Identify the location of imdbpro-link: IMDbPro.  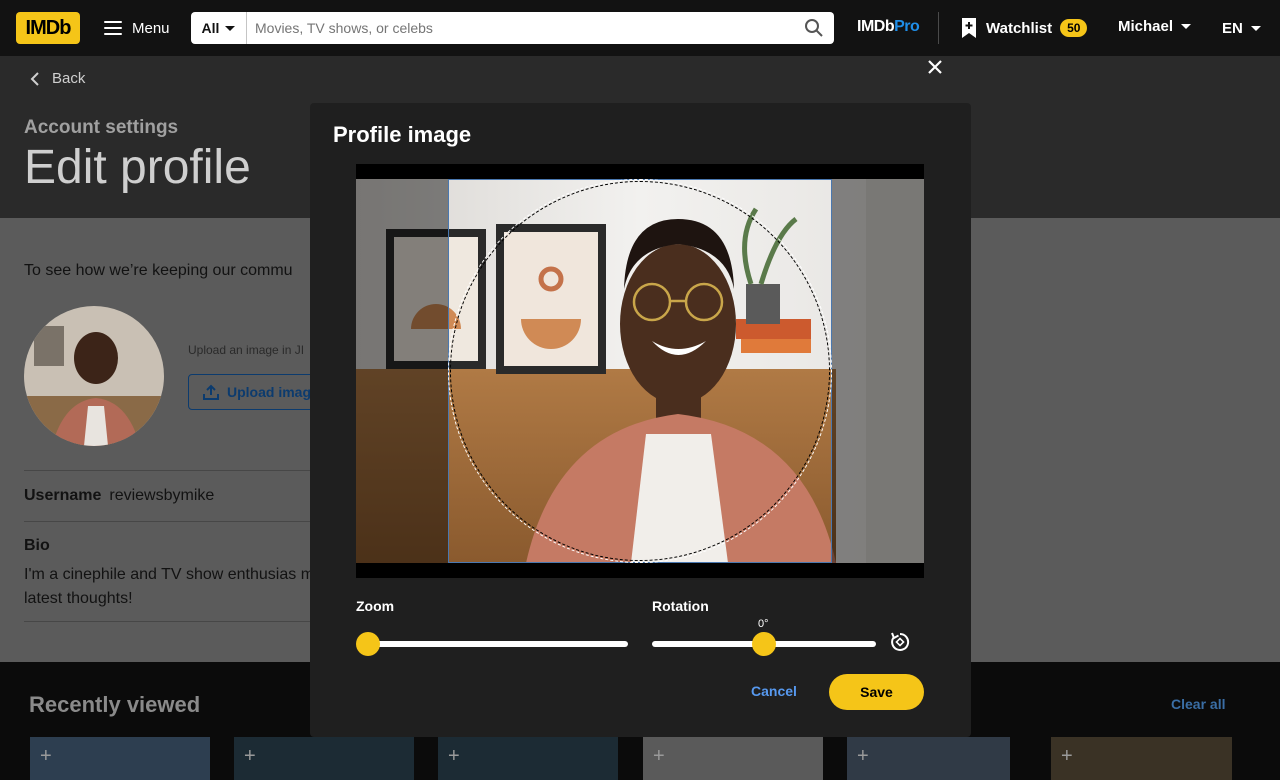
(888, 28).